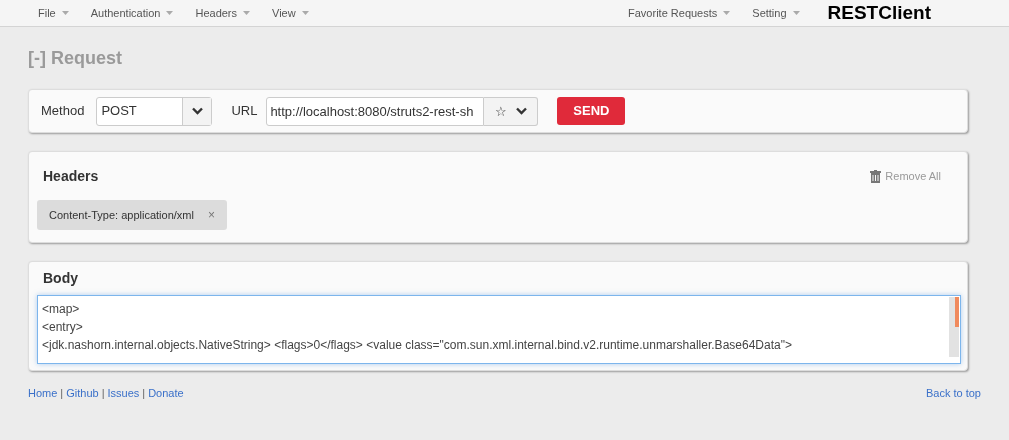  I want to click on scrollbar, so click(954, 327).